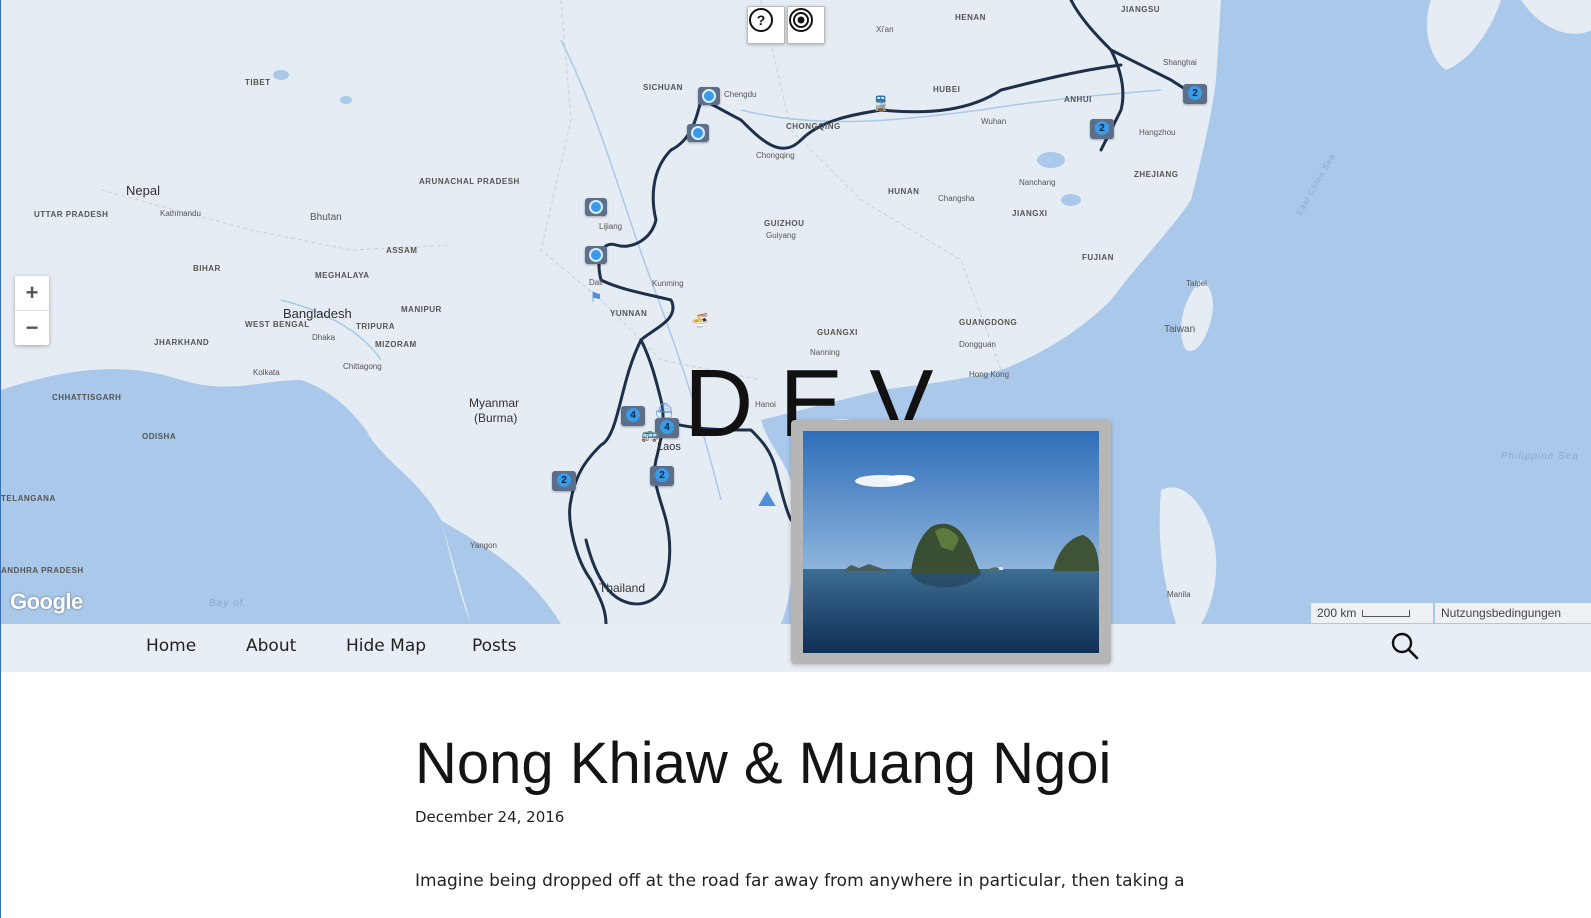  What do you see at coordinates (1513, 613) in the screenshot?
I see `terms-link: Nutzungsbedingungen` at bounding box center [1513, 613].